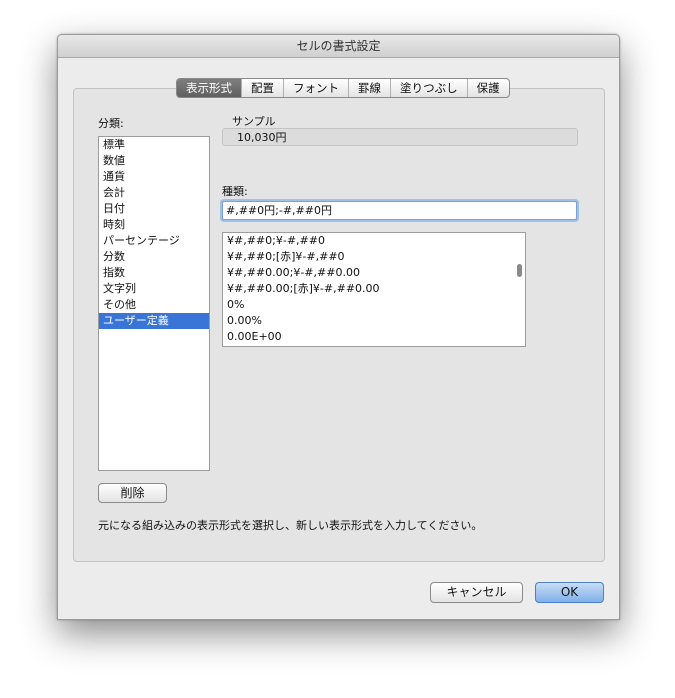  I want to click on category-item: 標準, so click(154, 145).